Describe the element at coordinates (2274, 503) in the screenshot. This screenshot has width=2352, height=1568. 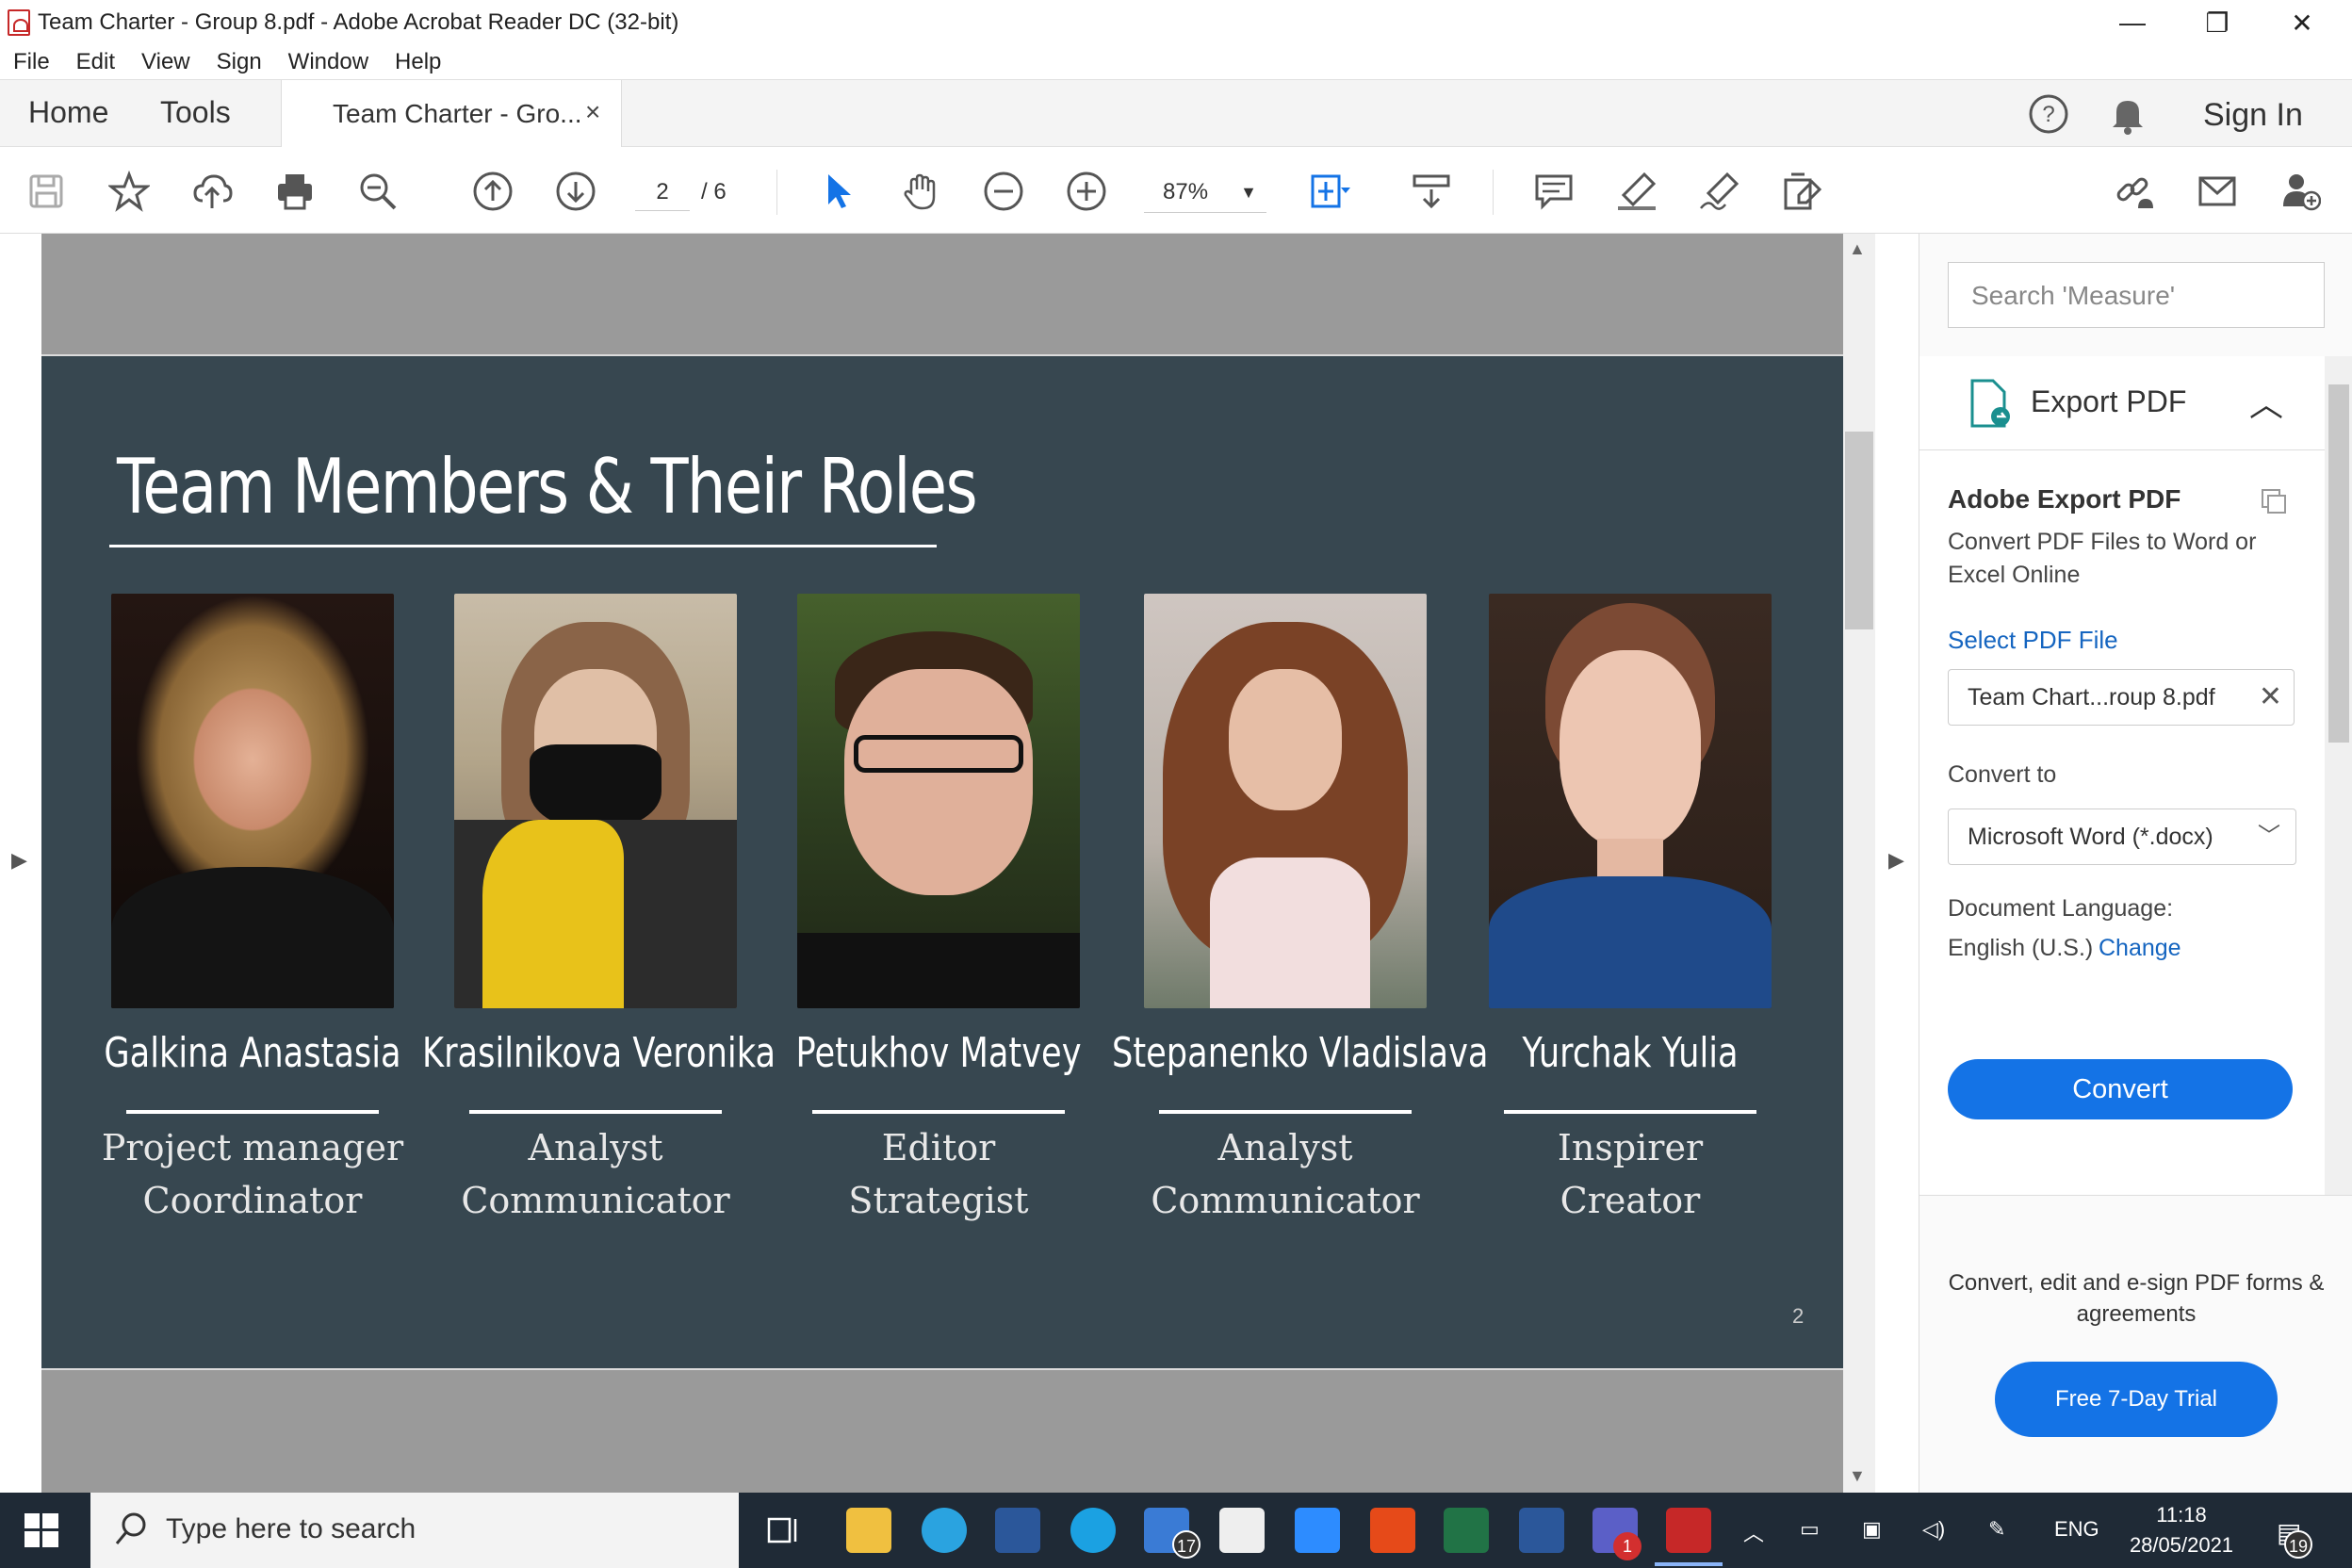
I see `copy-icon` at that location.